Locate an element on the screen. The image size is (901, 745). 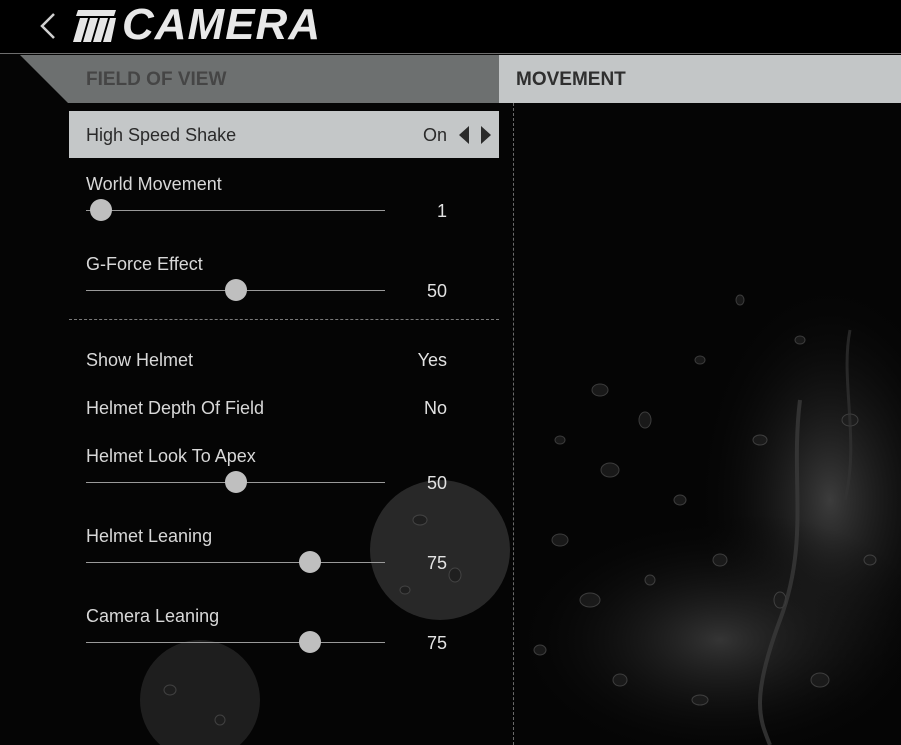
slider-world-movement is located at coordinates (235, 210).